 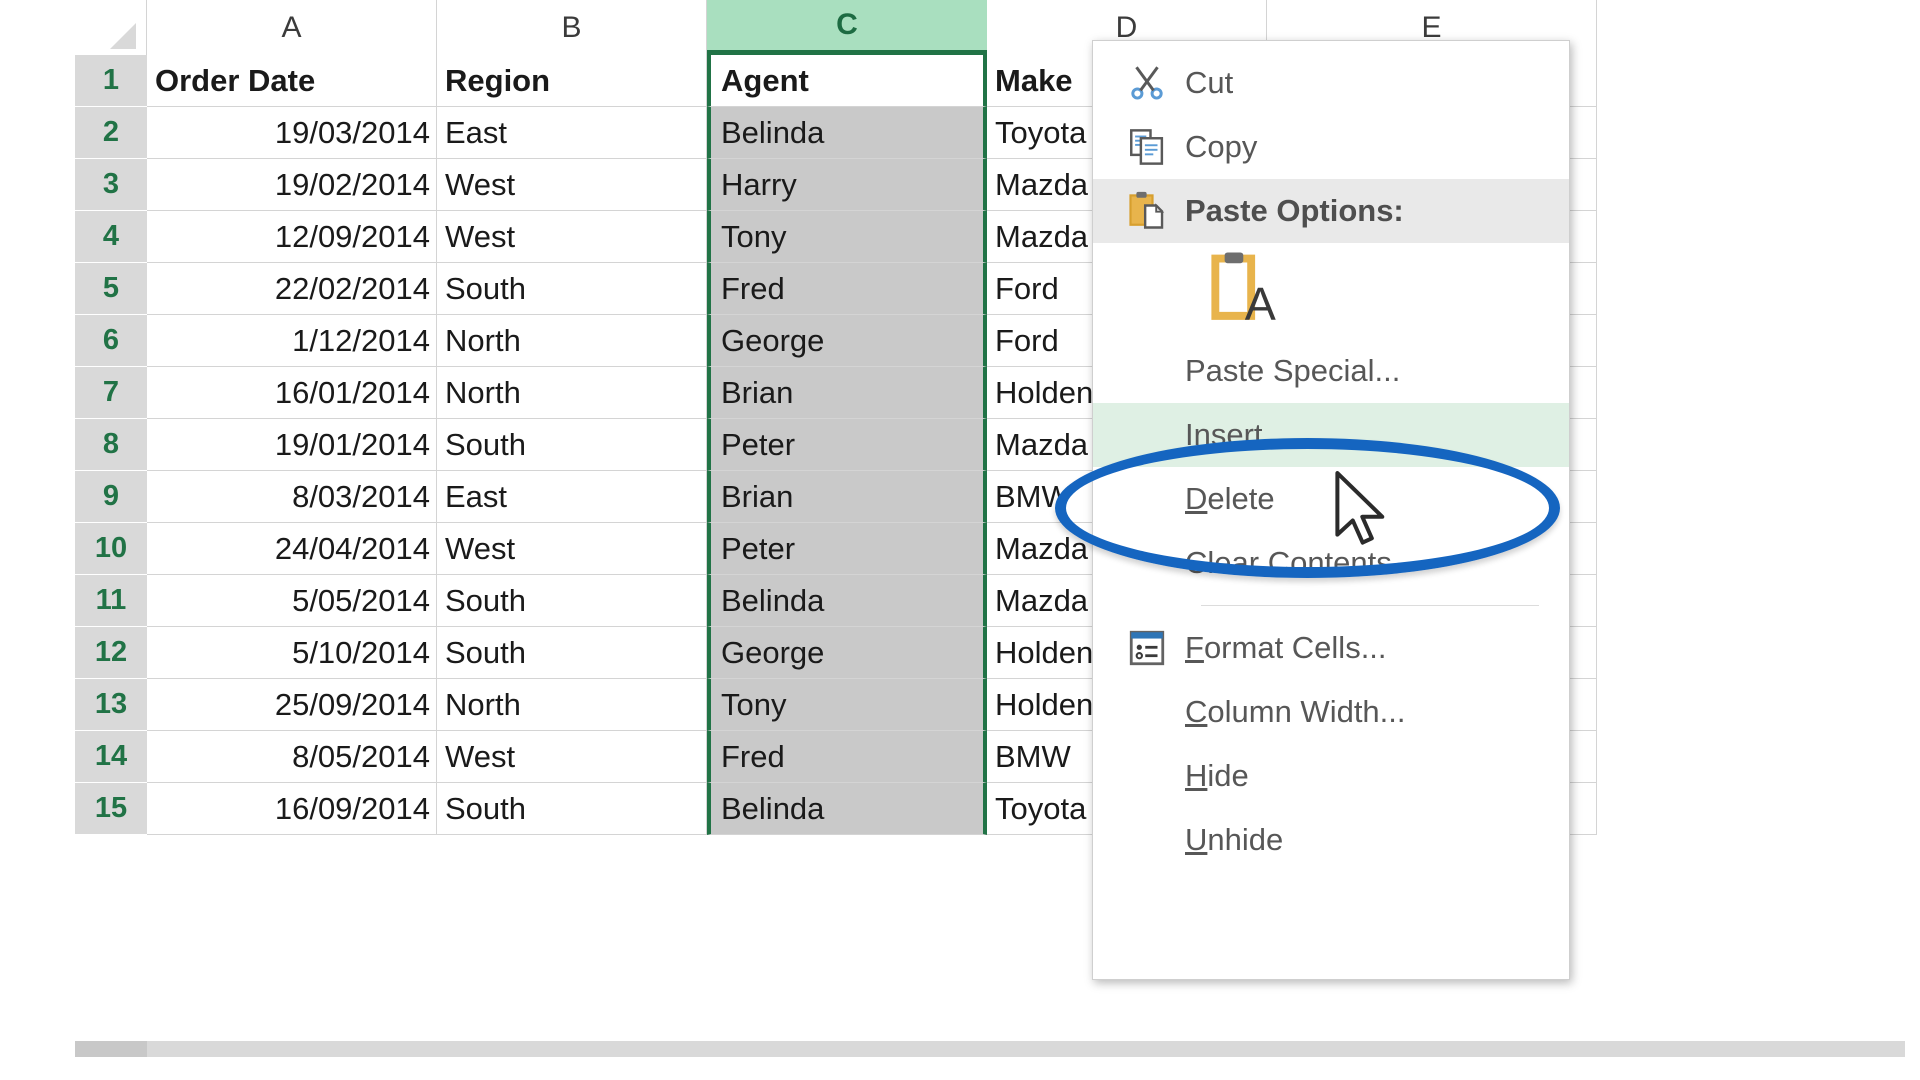 I want to click on cell-A1: Order Date, so click(x=292, y=81).